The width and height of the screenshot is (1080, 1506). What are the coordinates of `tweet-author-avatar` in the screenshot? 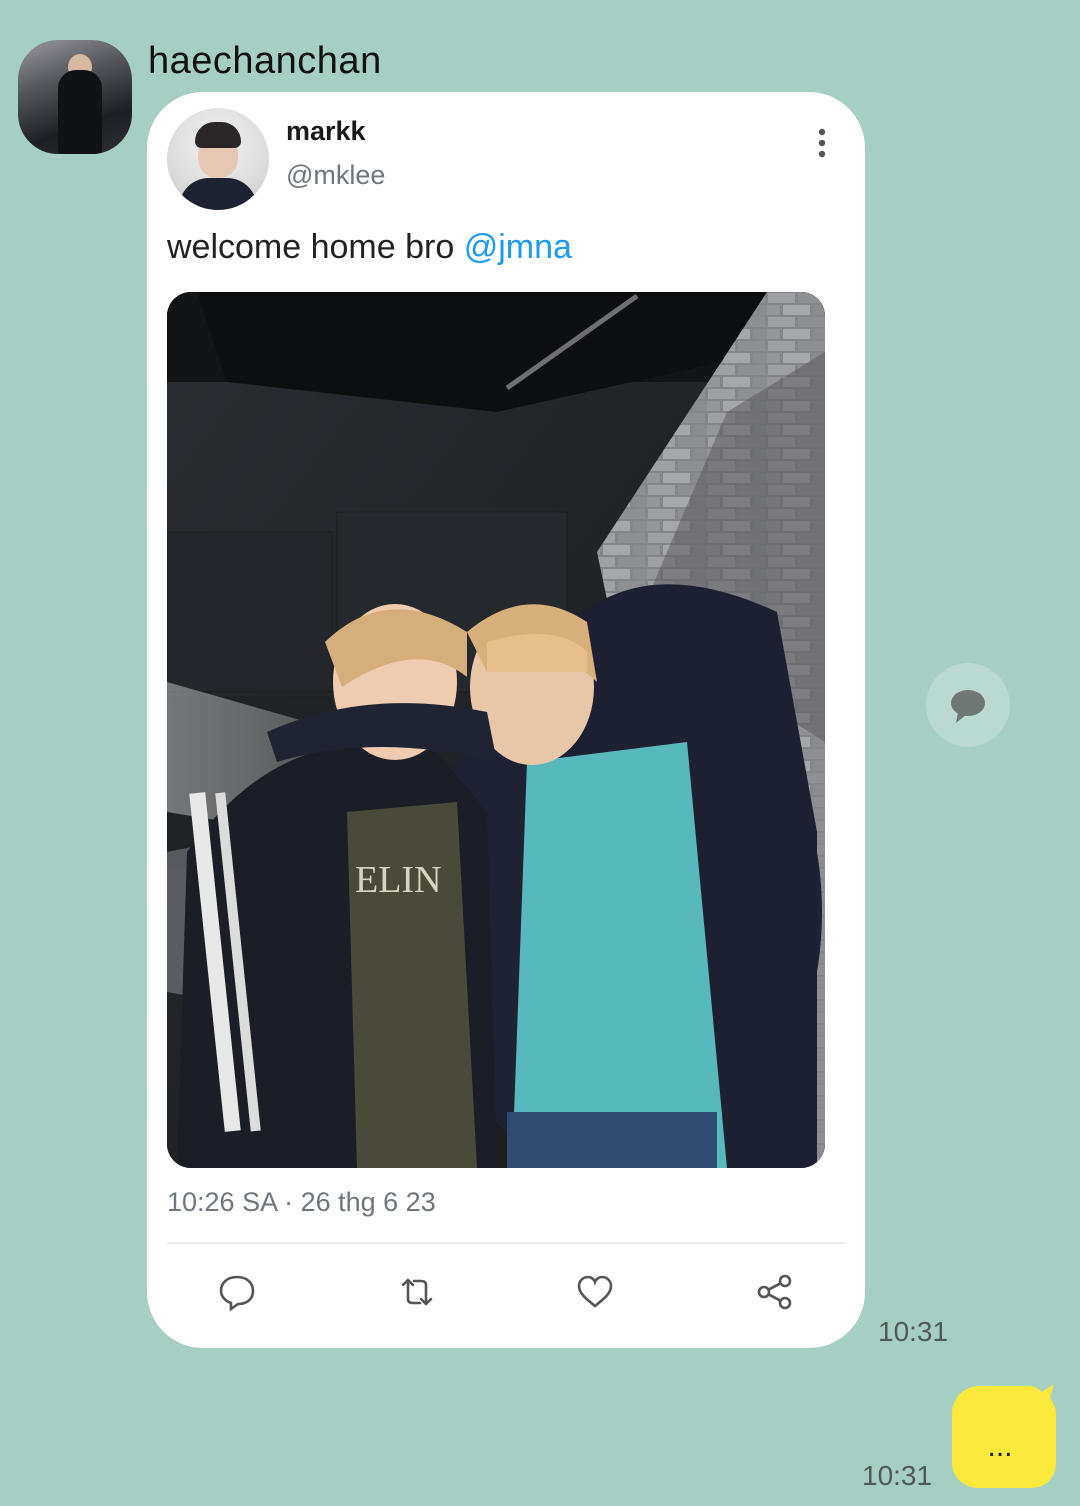 It's located at (218, 159).